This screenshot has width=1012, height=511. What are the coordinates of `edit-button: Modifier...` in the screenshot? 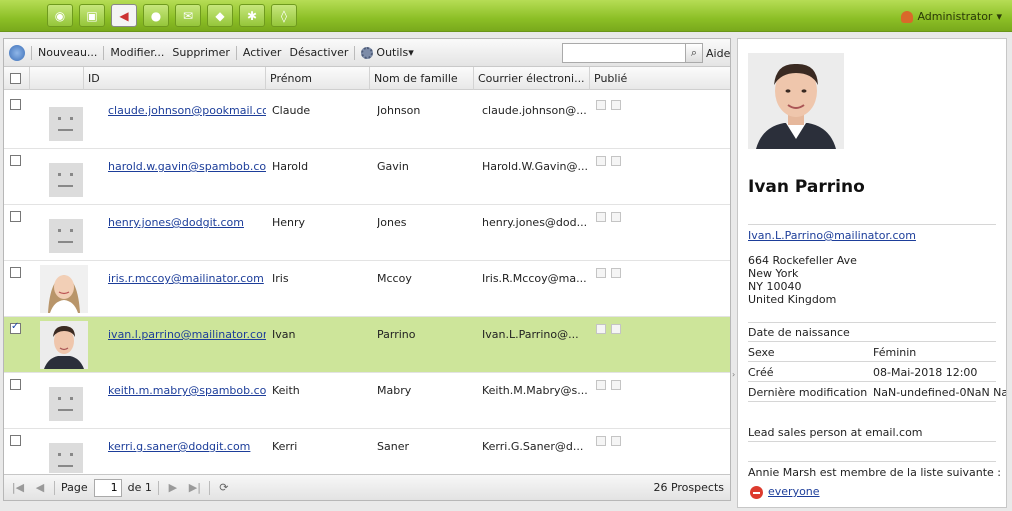 It's located at (137, 52).